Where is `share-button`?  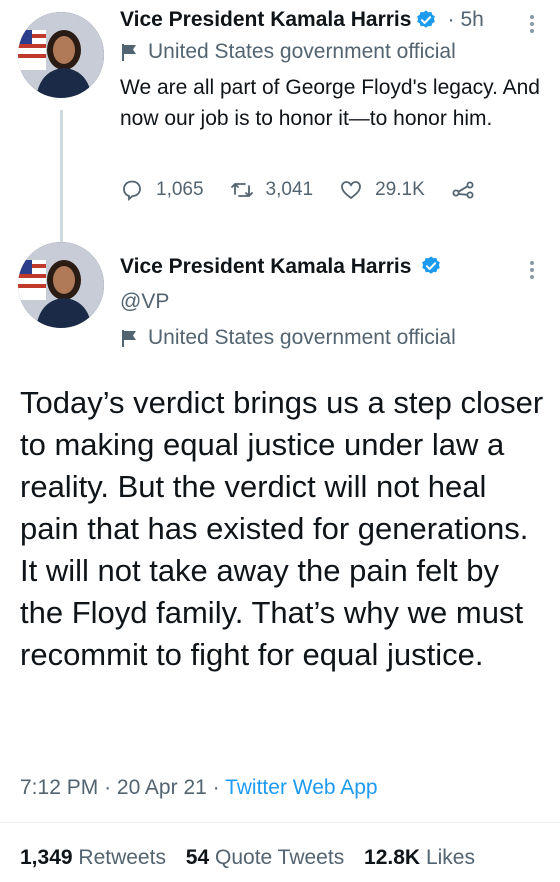
share-button is located at coordinates (469, 190).